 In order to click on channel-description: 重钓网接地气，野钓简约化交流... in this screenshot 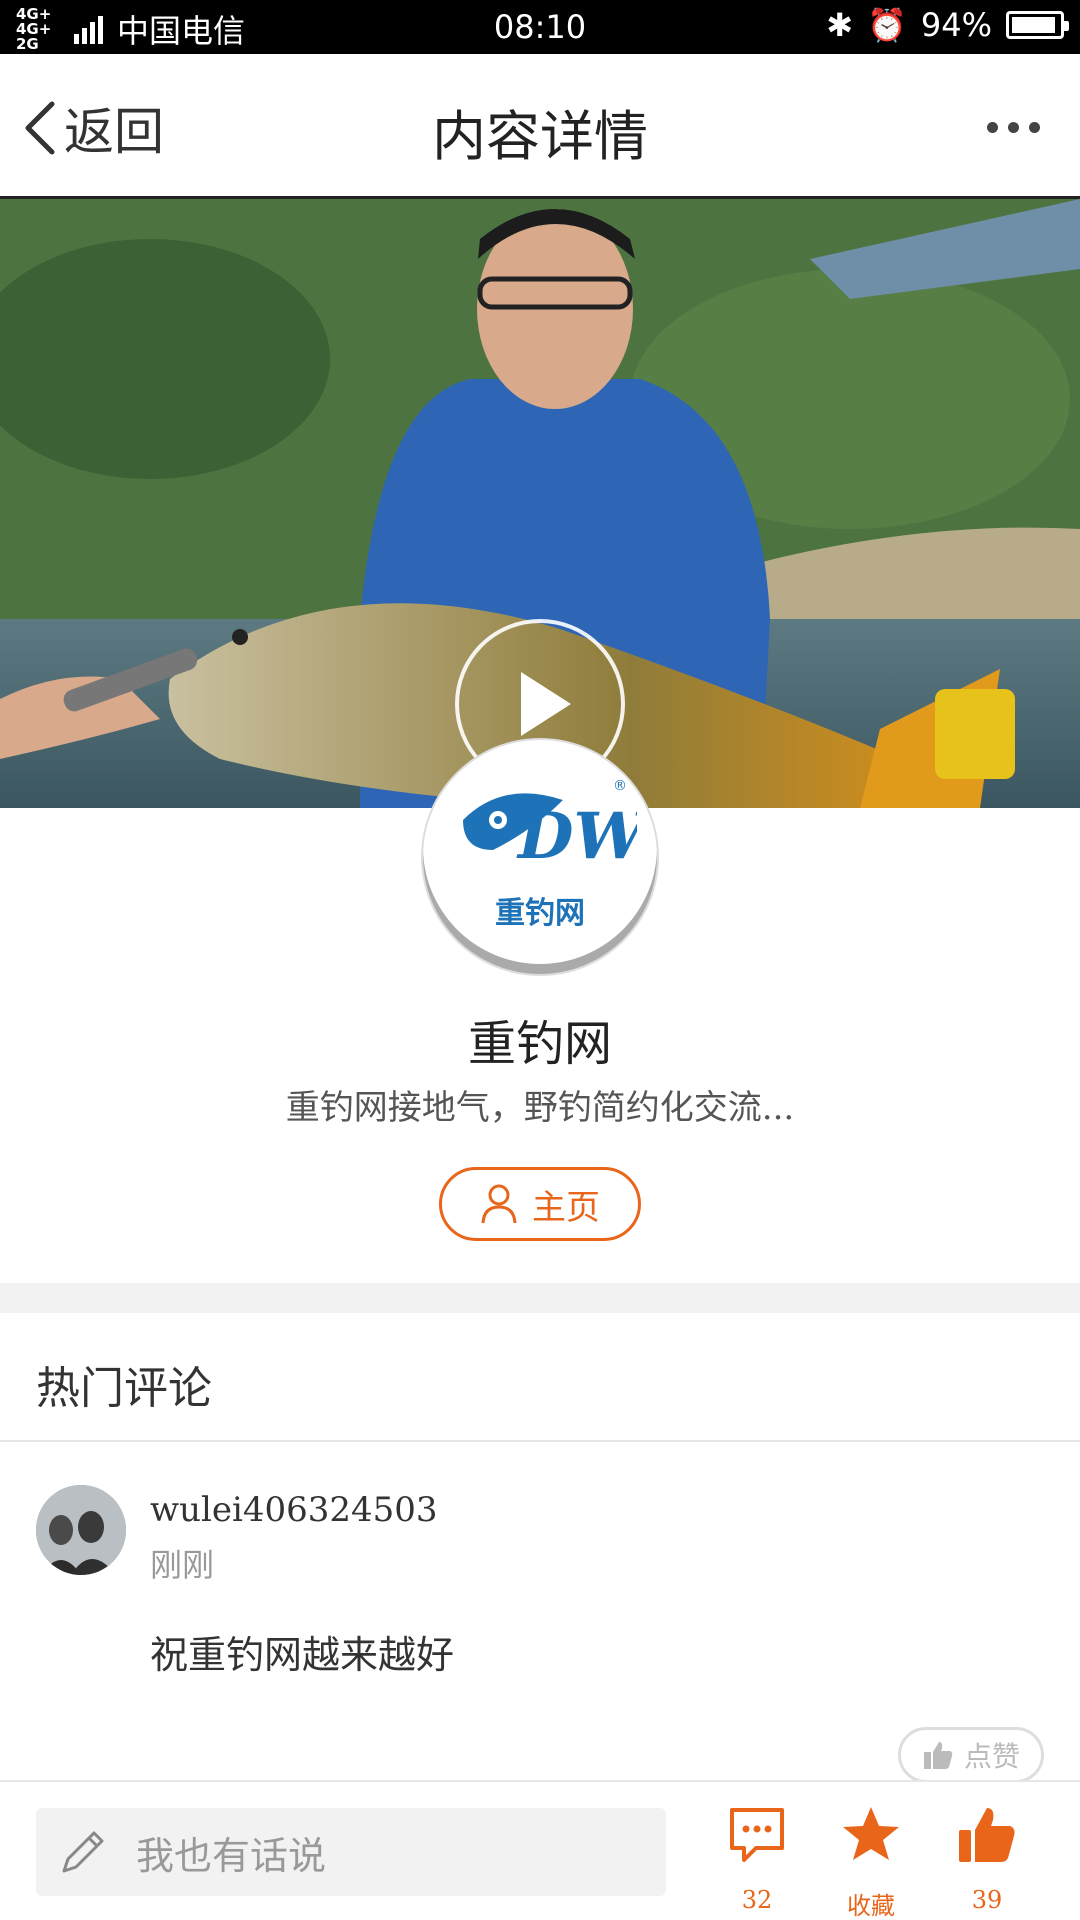, I will do `click(540, 1108)`.